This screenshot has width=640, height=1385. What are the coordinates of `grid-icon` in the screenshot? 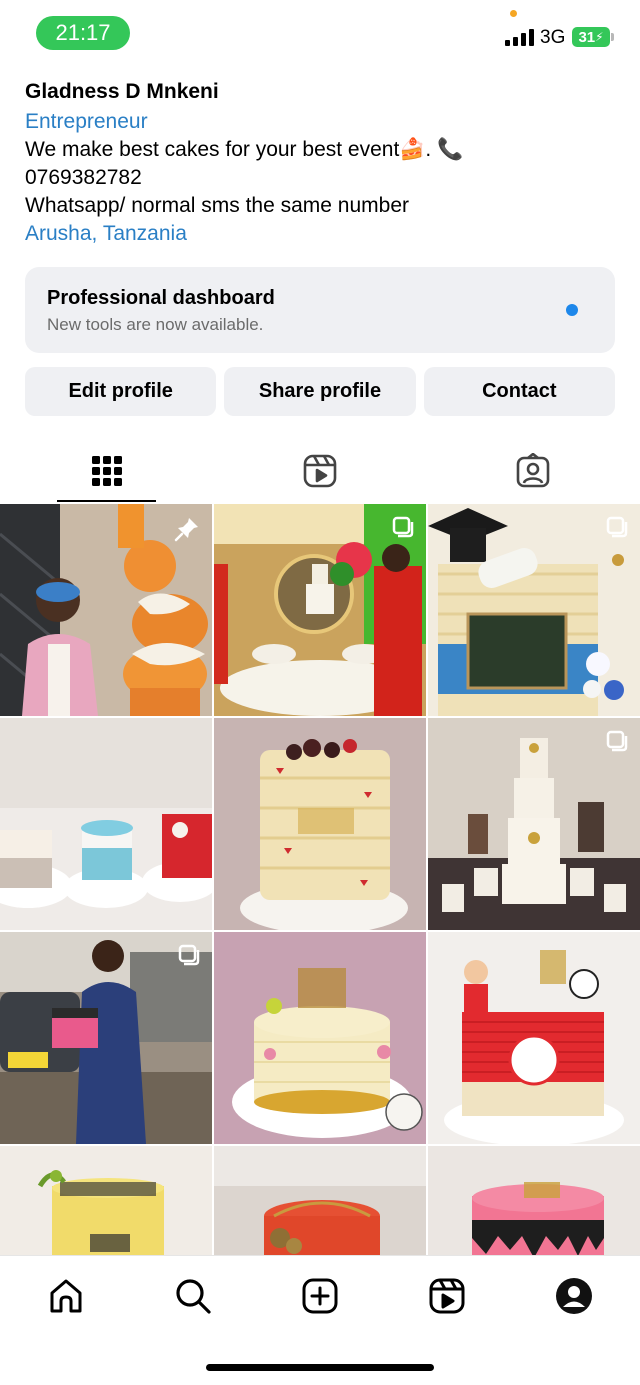 It's located at (106, 471).